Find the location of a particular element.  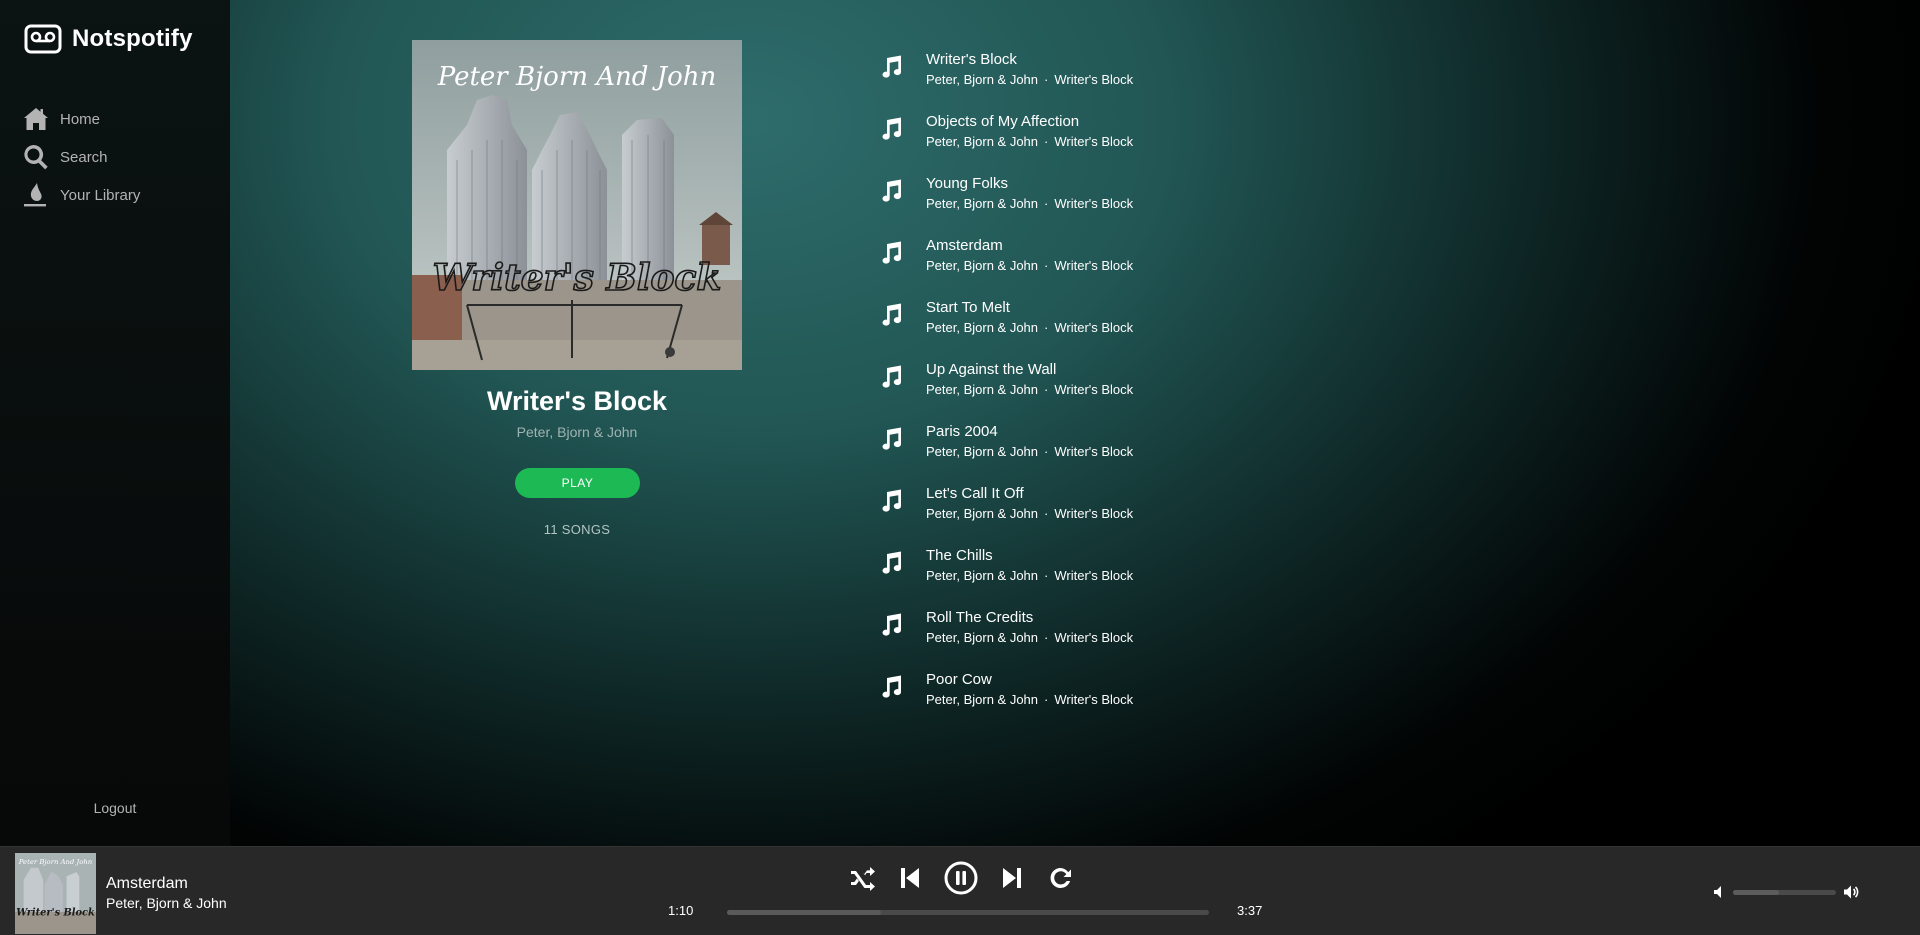

cover-band-text: Peter Bjorn And John is located at coordinates (55, 862).